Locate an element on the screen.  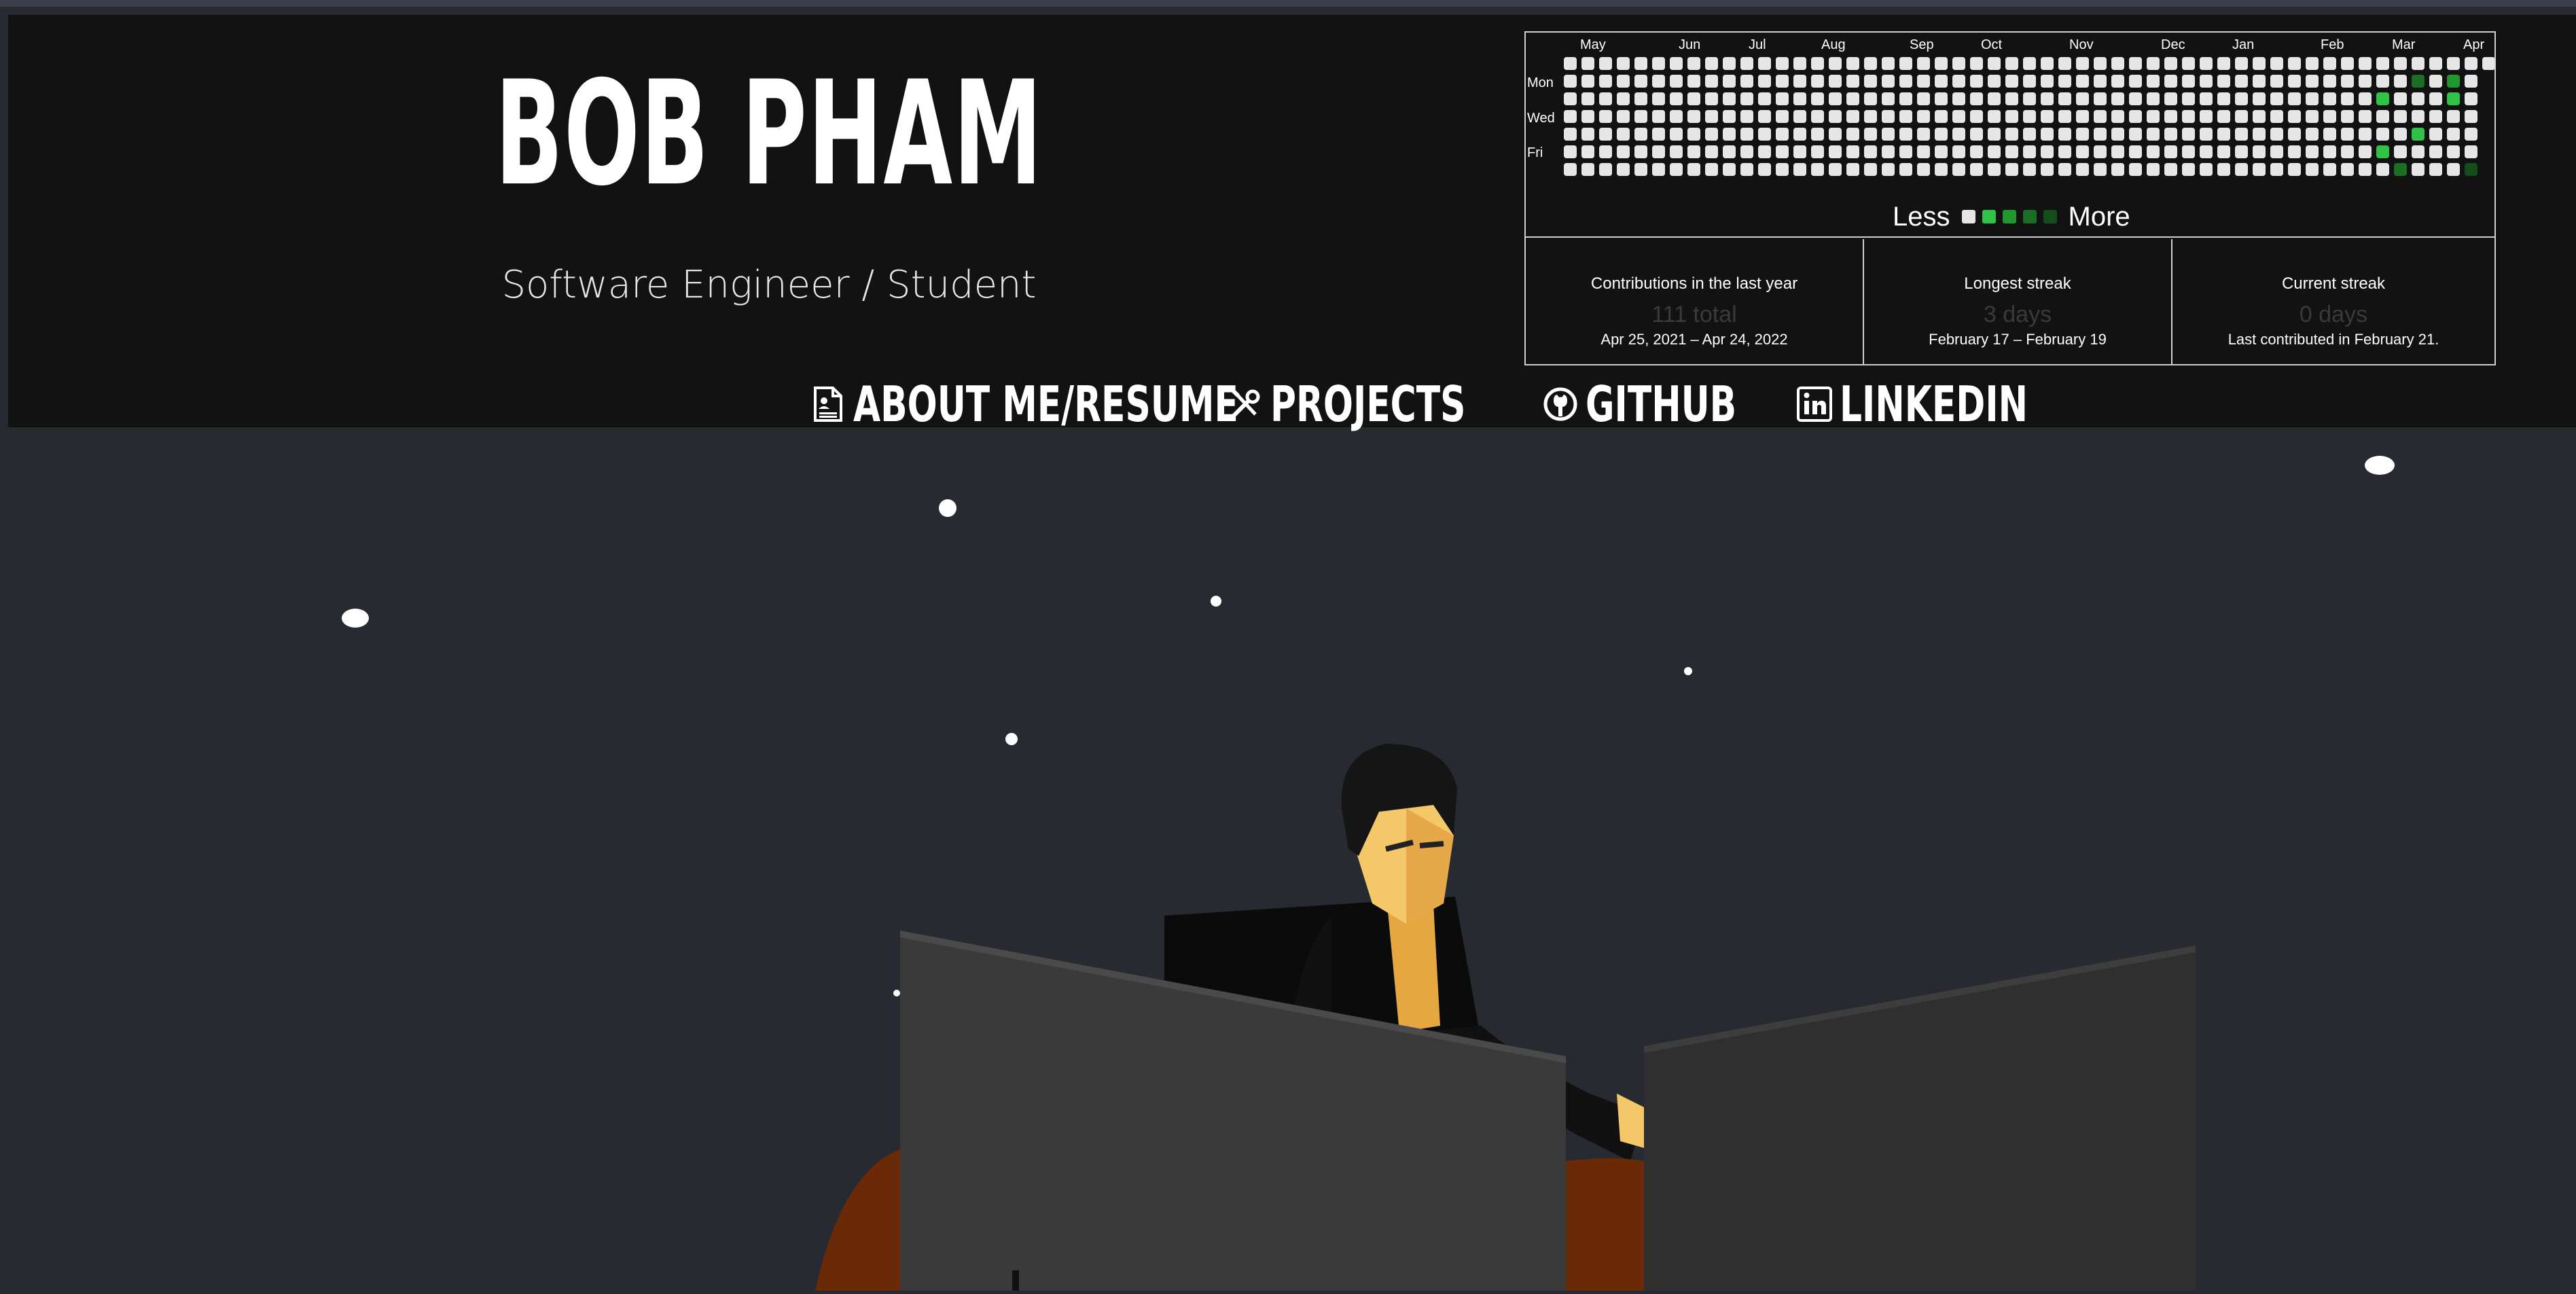
nav-projects-link: PROJECTS is located at coordinates (1361, 404).